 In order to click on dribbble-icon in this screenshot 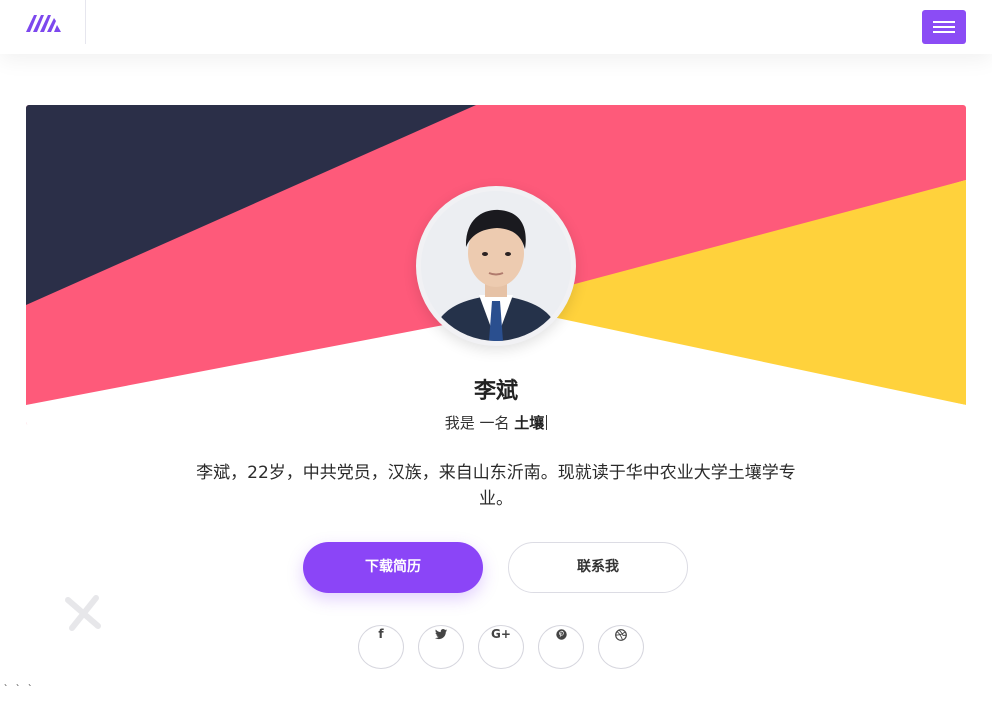, I will do `click(621, 635)`.